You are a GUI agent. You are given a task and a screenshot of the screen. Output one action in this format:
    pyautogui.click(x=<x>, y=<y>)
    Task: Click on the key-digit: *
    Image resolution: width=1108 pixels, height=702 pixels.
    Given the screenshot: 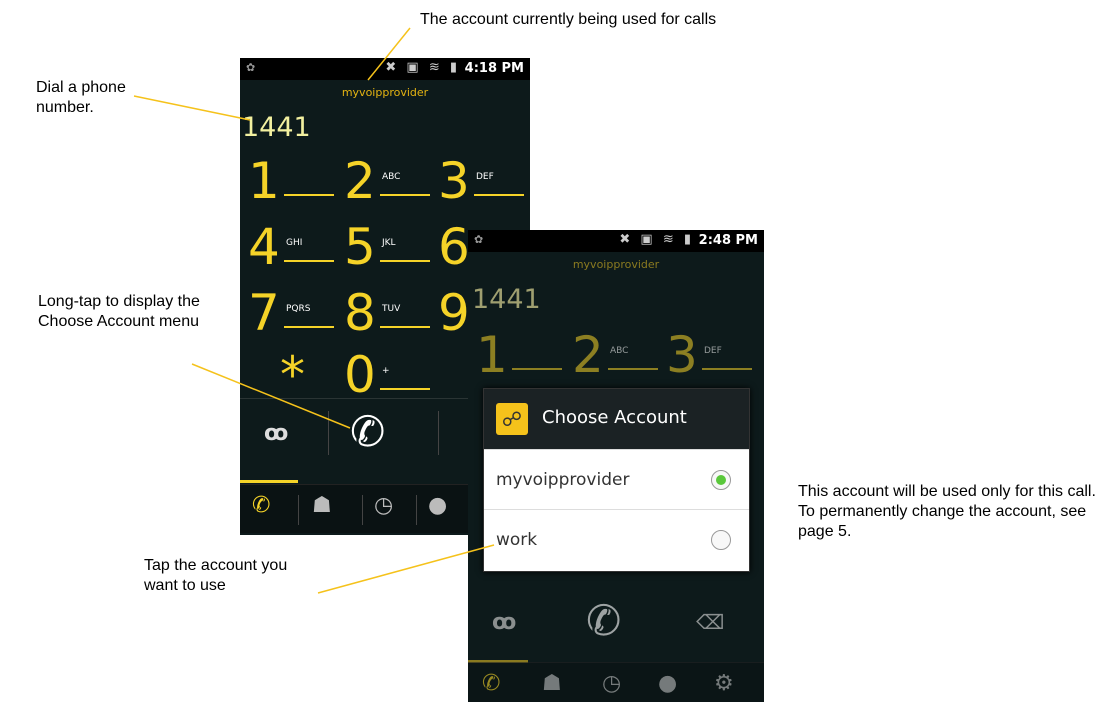 What is the action you would take?
    pyautogui.click(x=292, y=375)
    